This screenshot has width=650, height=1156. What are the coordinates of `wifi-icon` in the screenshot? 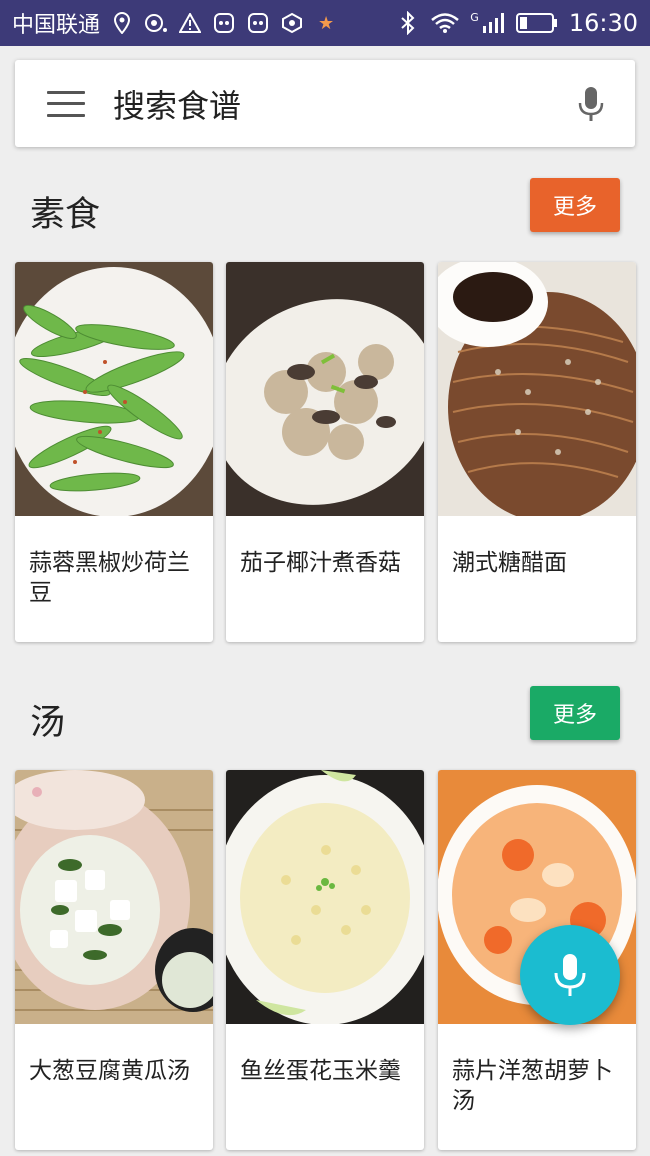 It's located at (445, 23).